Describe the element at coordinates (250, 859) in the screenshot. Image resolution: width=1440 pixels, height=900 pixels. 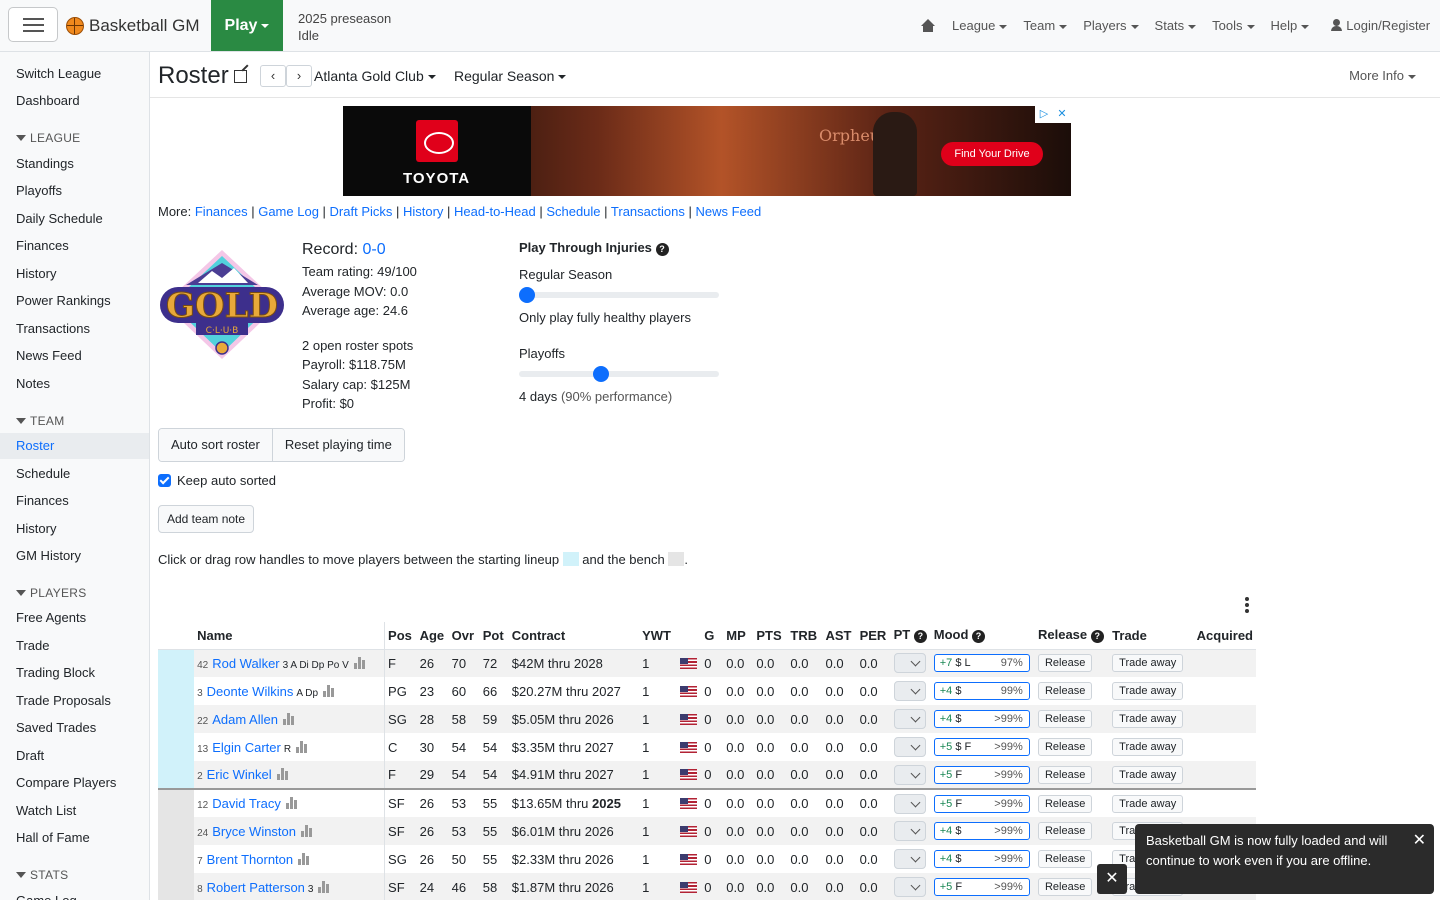
I see `player-link: Brent Thornton` at that location.